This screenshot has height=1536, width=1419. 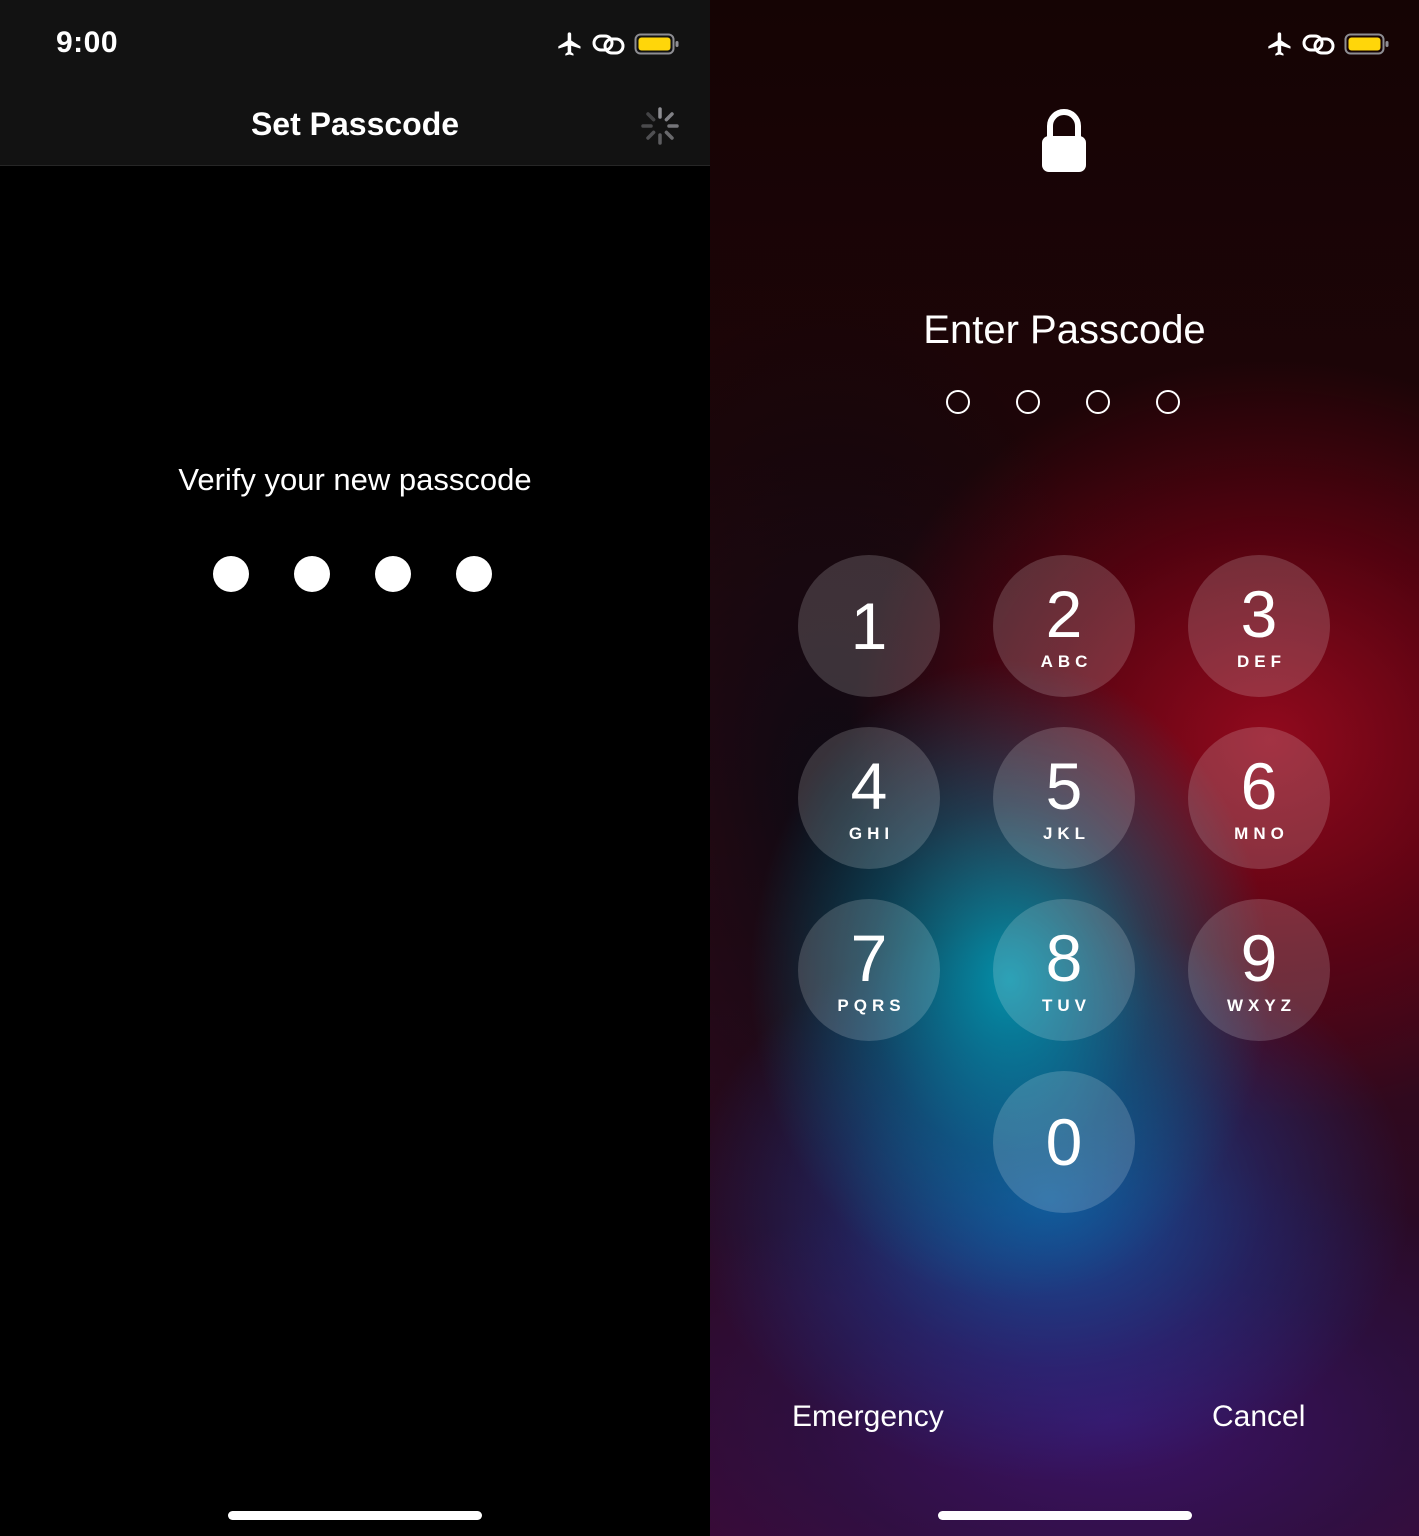 What do you see at coordinates (355, 43) in the screenshot?
I see `status-bar: 9:00` at bounding box center [355, 43].